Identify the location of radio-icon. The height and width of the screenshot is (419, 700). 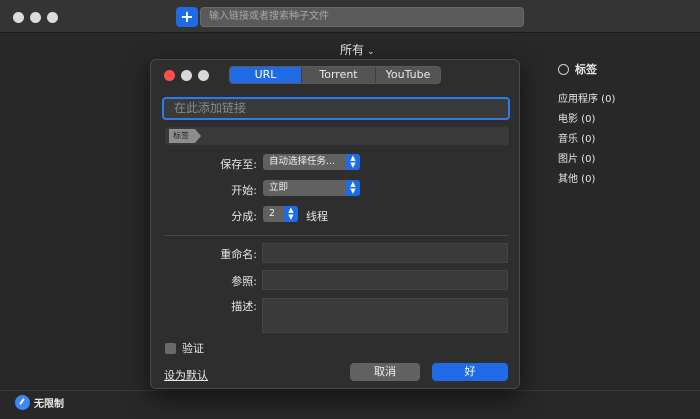
(563, 69).